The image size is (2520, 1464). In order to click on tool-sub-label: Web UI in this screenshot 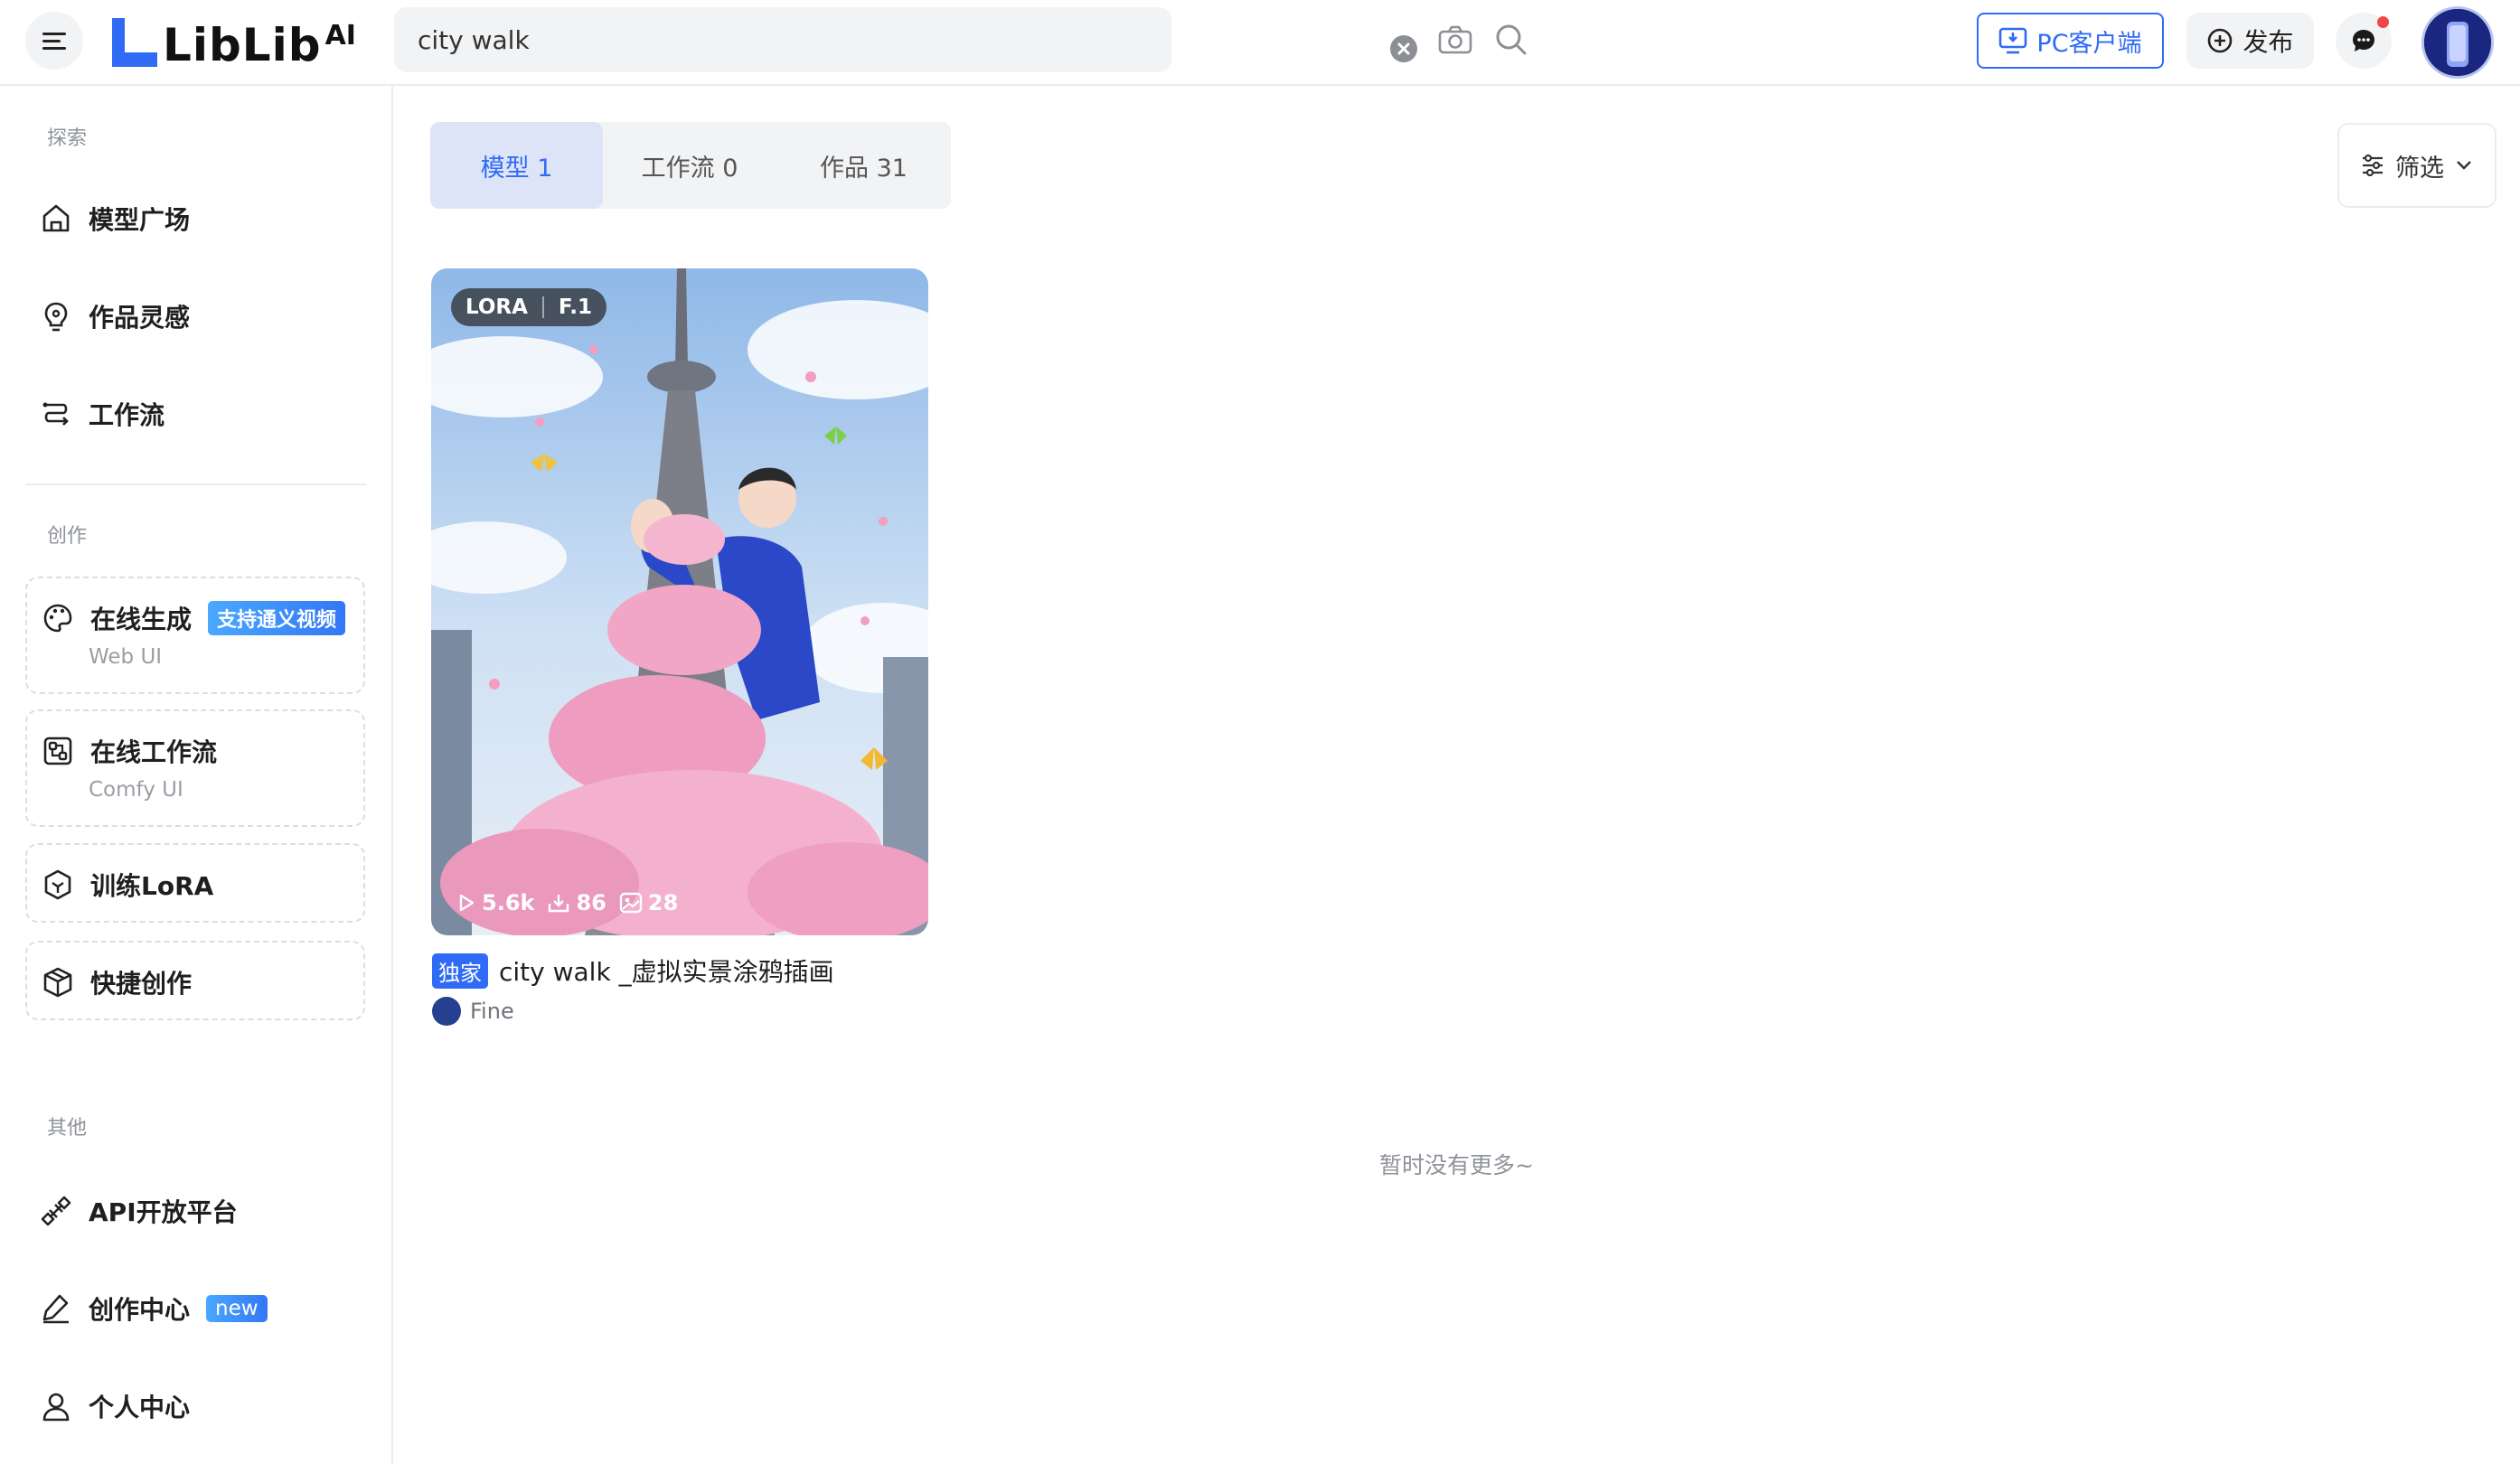, I will do `click(126, 657)`.